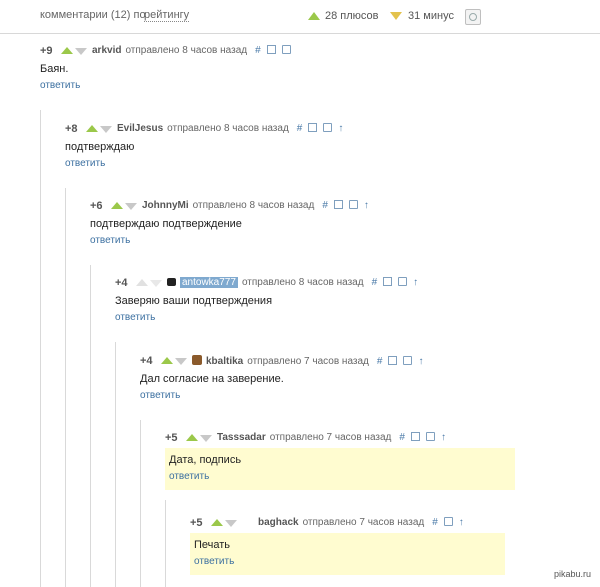 The width and height of the screenshot is (600, 587). What do you see at coordinates (212, 379) in the screenshot?
I see `comment-text: Дал согласие на заверение.` at bounding box center [212, 379].